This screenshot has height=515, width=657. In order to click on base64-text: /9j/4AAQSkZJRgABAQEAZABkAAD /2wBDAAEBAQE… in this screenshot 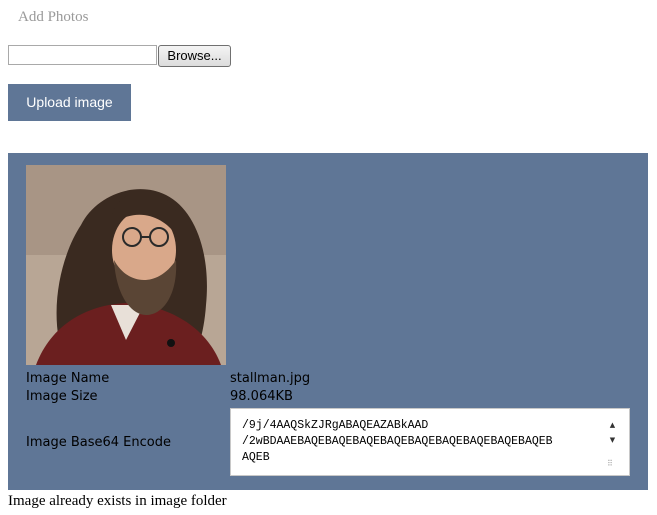, I will do `click(397, 441)`.